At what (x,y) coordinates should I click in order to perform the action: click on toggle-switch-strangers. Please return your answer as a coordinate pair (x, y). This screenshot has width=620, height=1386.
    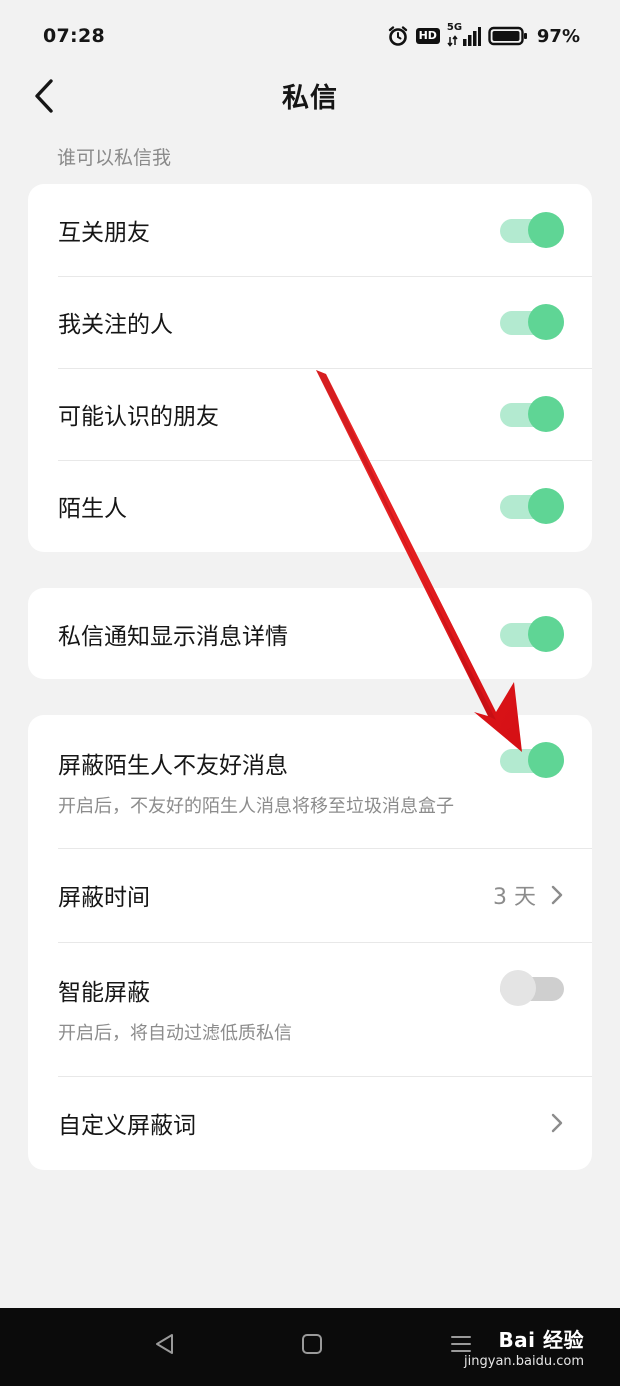
    Looking at the image, I should click on (532, 506).